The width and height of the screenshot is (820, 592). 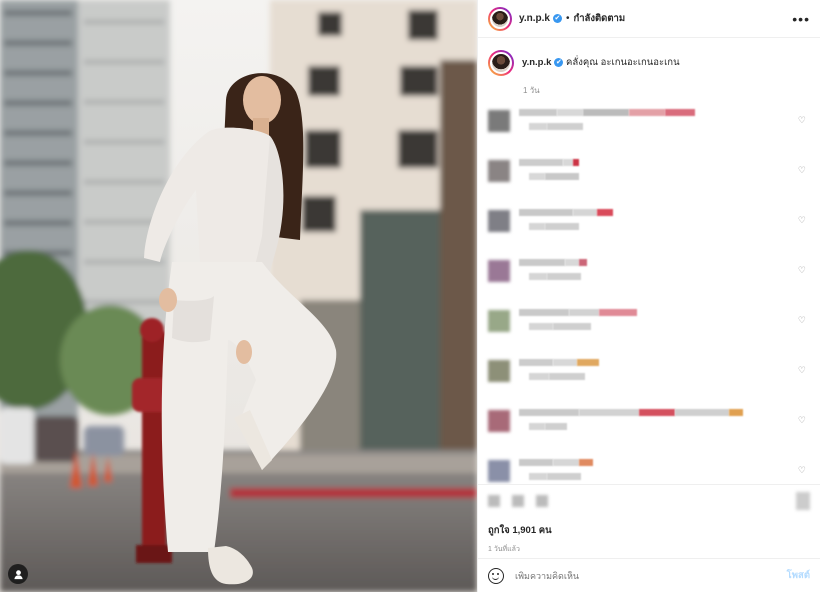 I want to click on emoji-icon, so click(x=496, y=575).